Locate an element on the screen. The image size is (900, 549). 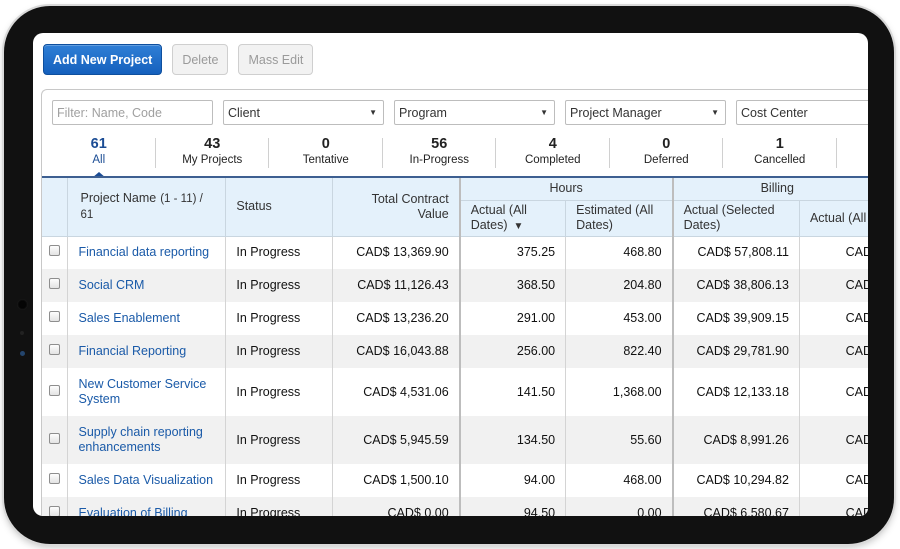
project-name-cell: Social CRM is located at coordinates (147, 285).